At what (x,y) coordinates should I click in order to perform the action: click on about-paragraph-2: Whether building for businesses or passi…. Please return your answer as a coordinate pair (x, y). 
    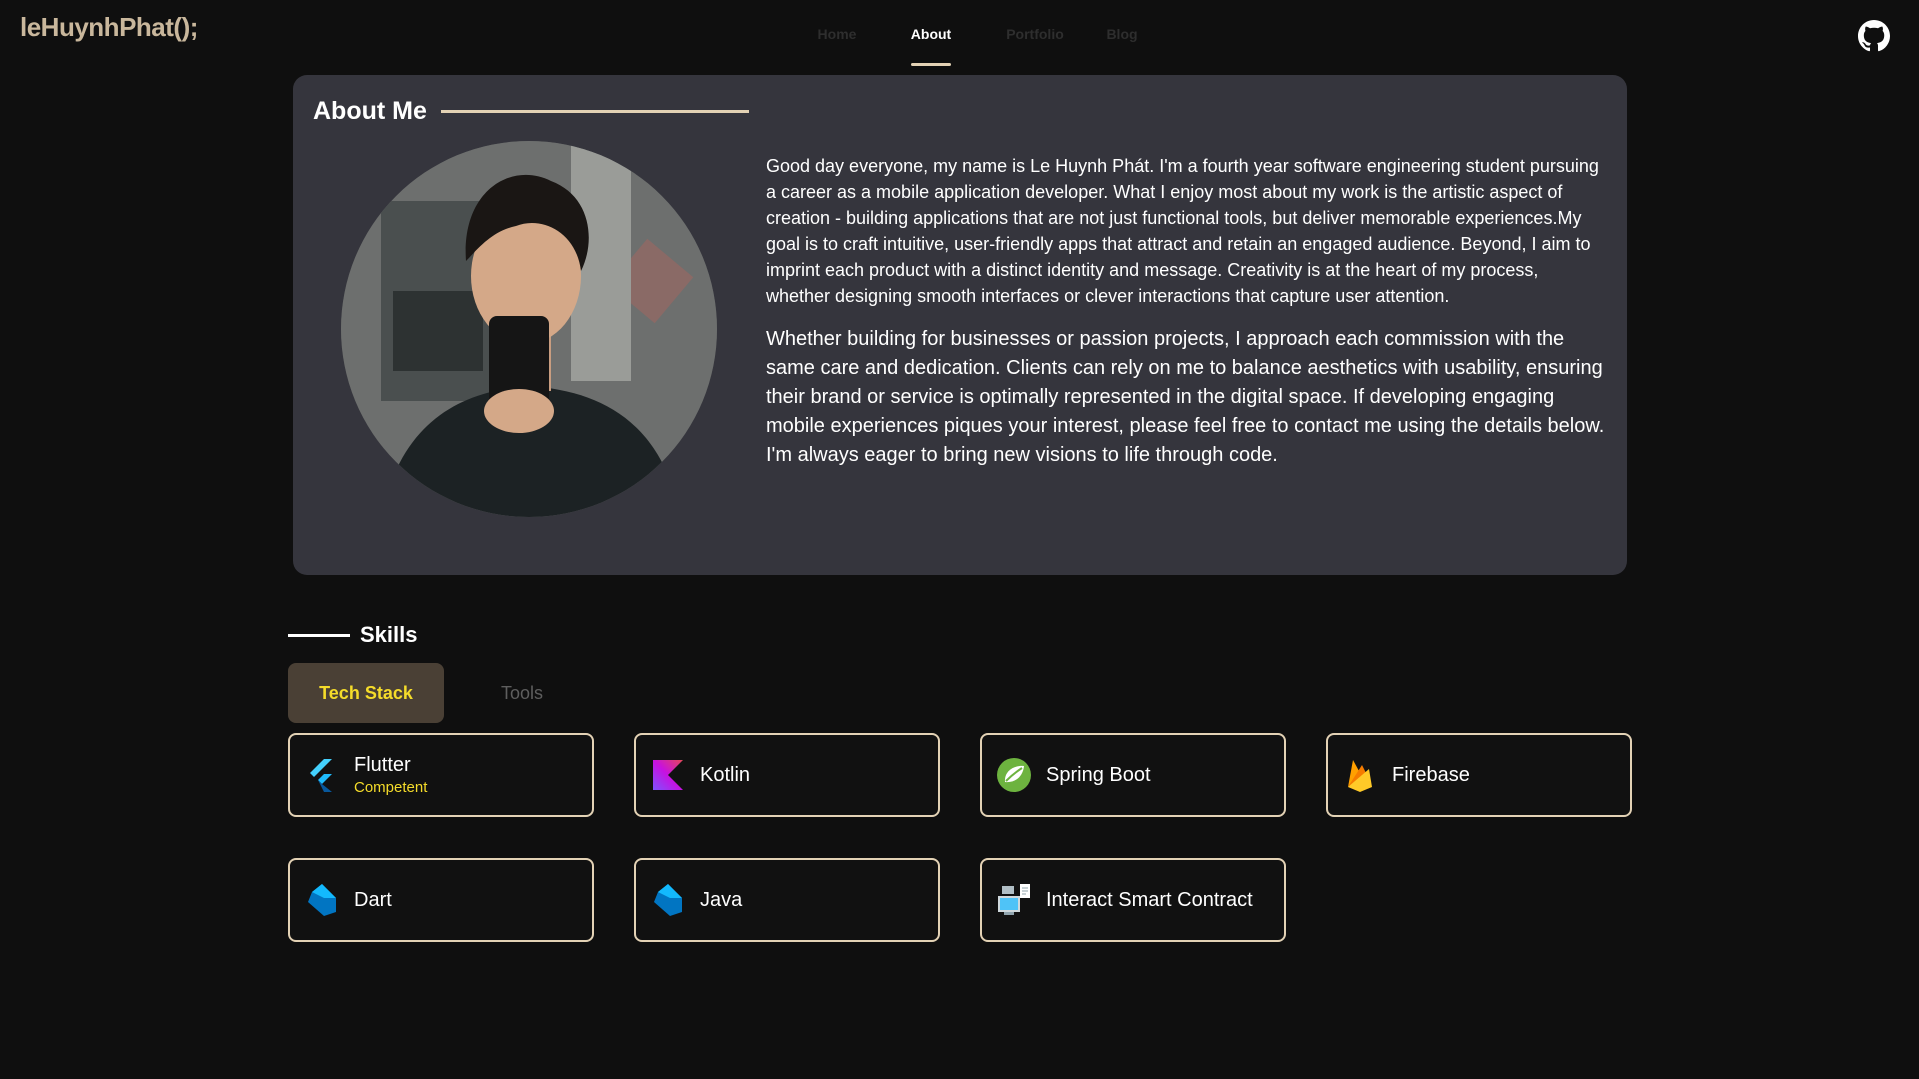
    Looking at the image, I should click on (1185, 397).